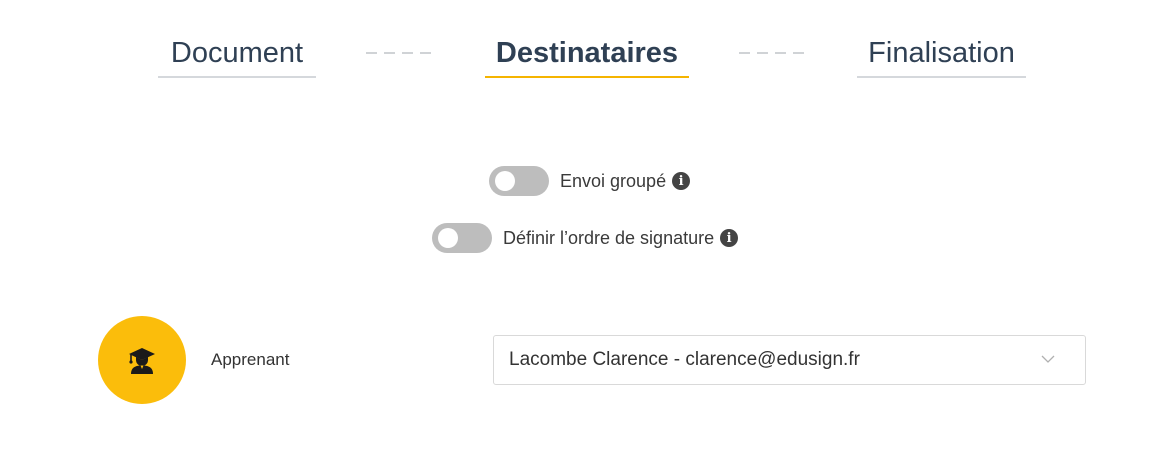 The height and width of the screenshot is (467, 1155). I want to click on signature-order-label: Définir l’ordre de signature, so click(609, 237).